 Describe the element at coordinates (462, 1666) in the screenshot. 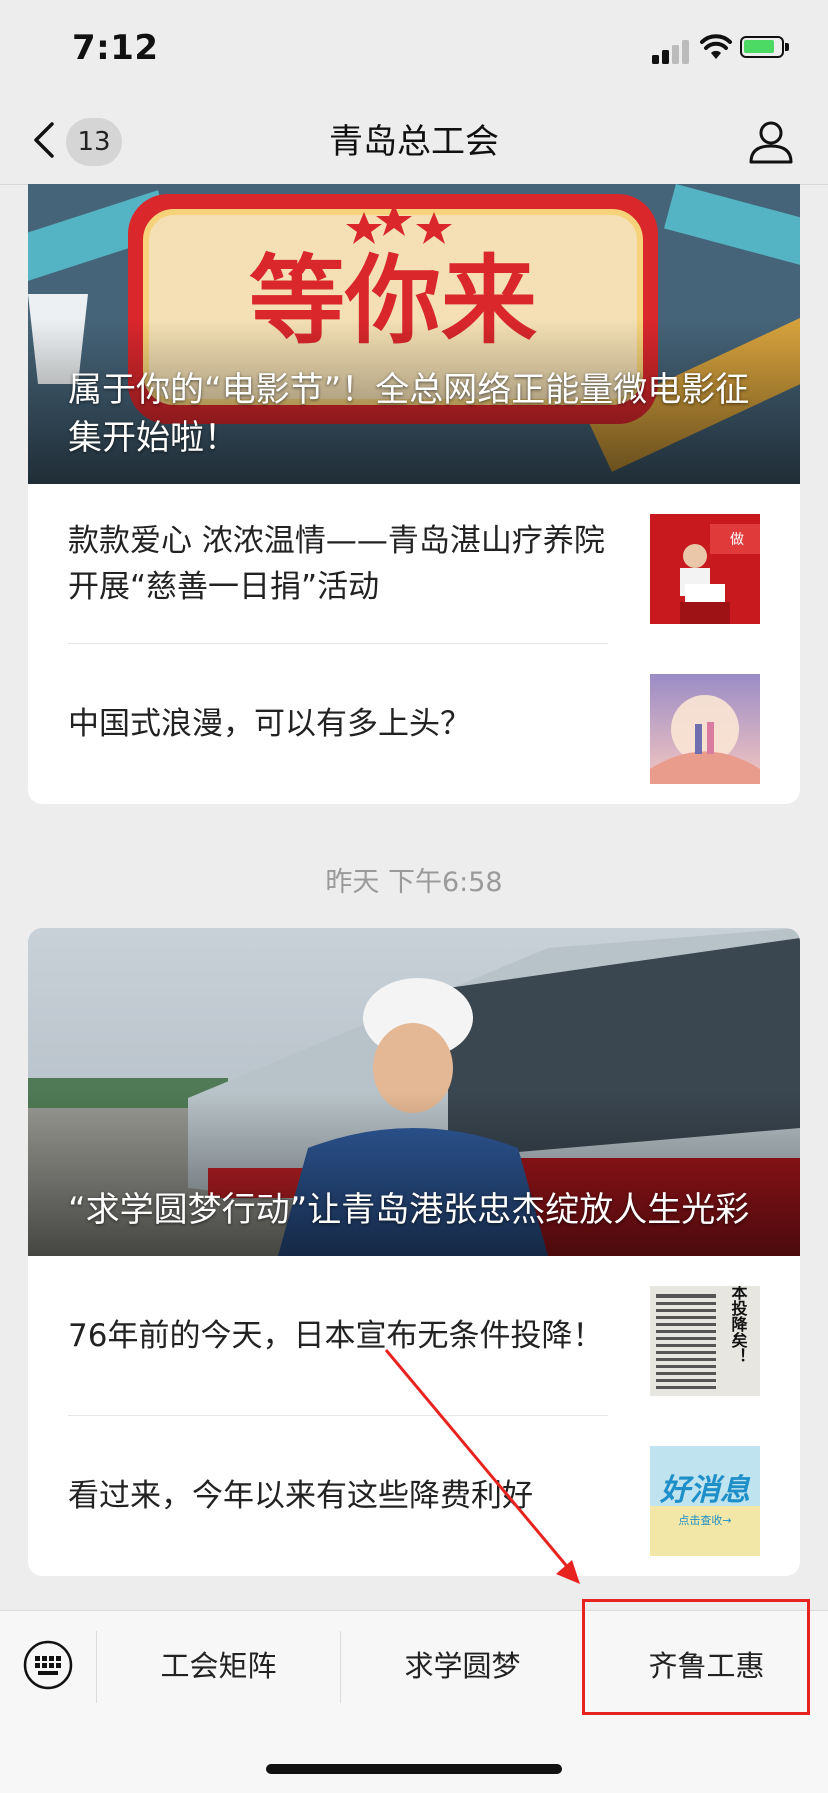

I see `menu-item-study-dream: 求学圆梦` at that location.